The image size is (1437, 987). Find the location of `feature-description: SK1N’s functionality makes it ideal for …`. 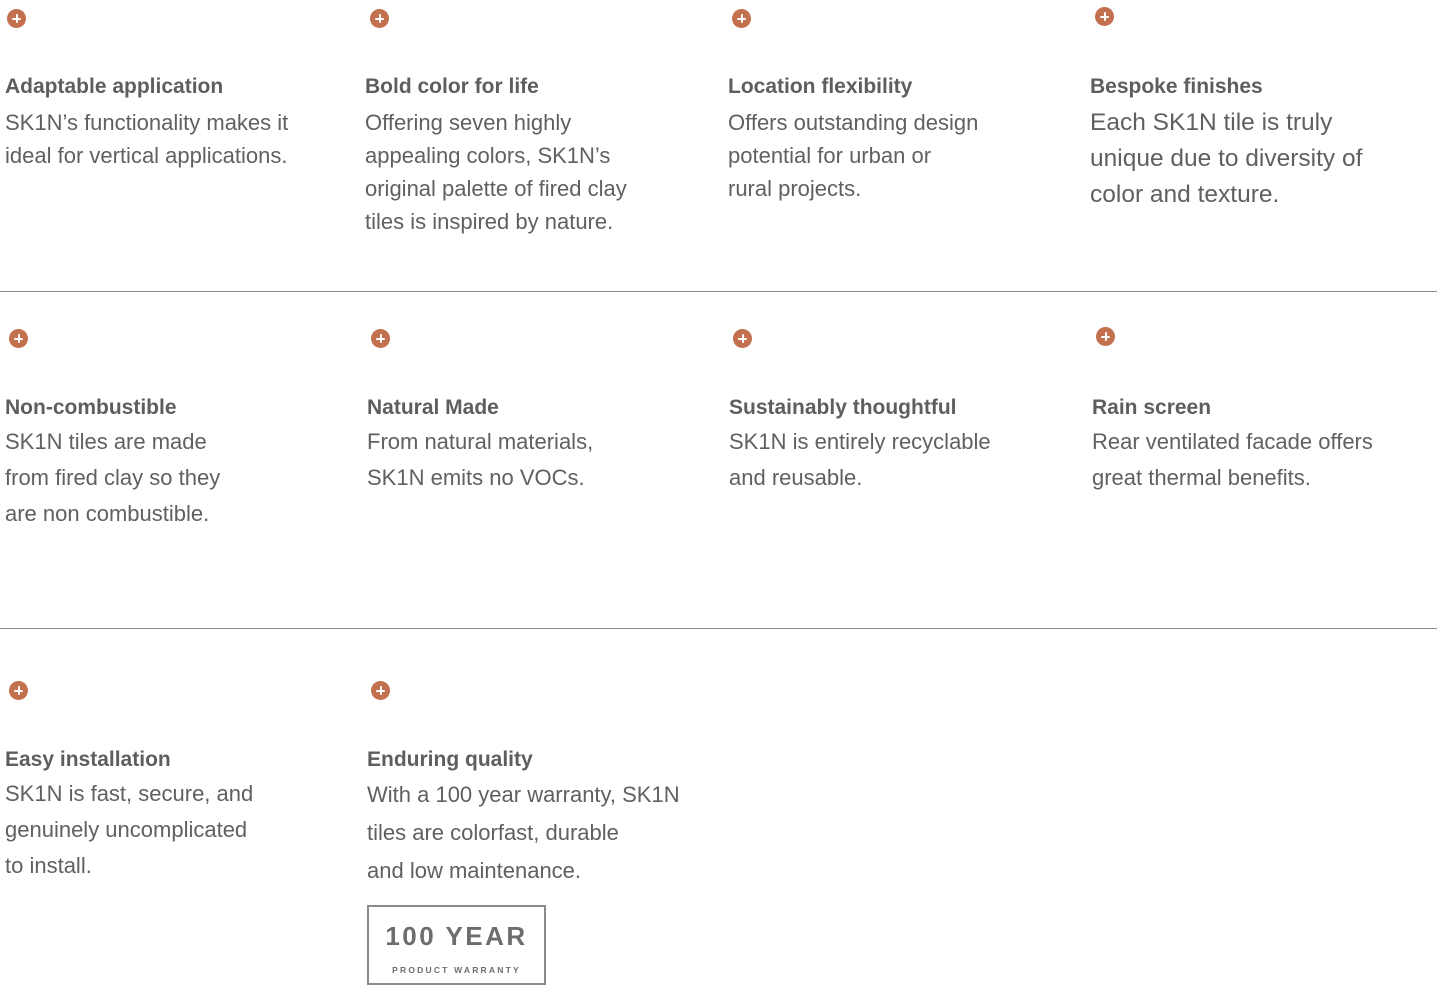

feature-description: SK1N’s functionality makes it ideal for … is located at coordinates (147, 139).